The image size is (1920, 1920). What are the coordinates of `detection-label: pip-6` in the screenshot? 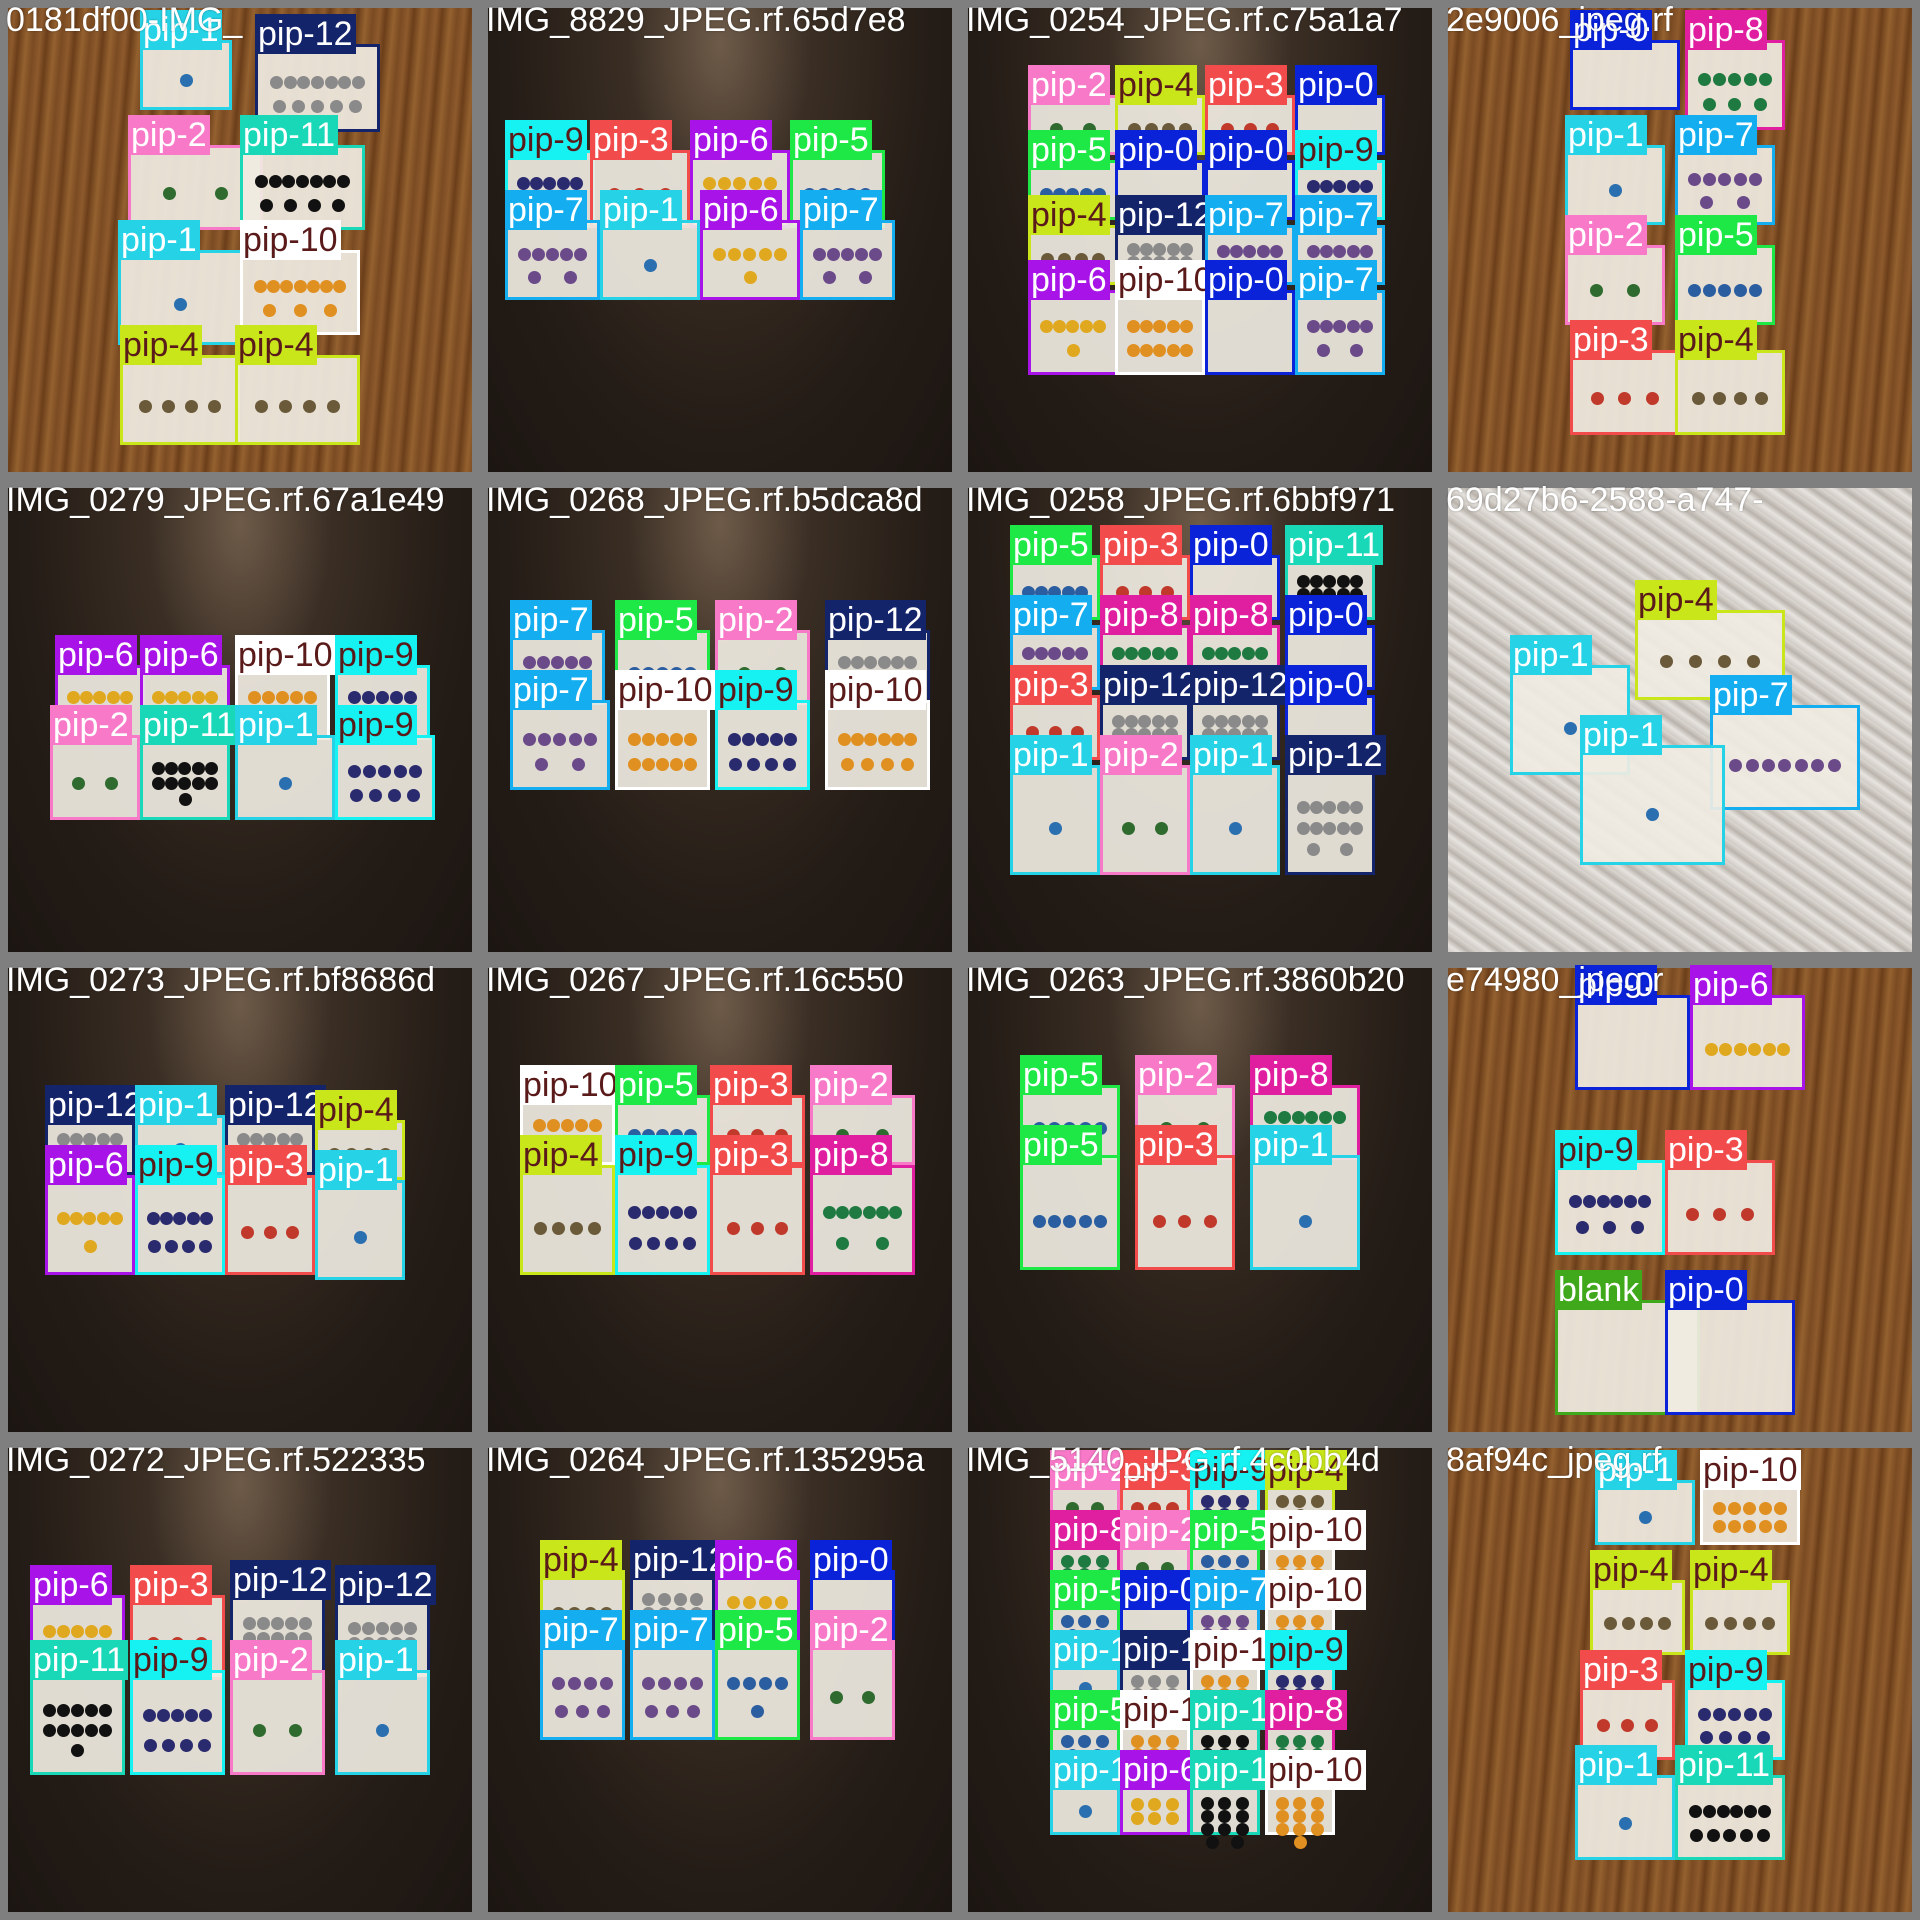 It's located at (181, 655).